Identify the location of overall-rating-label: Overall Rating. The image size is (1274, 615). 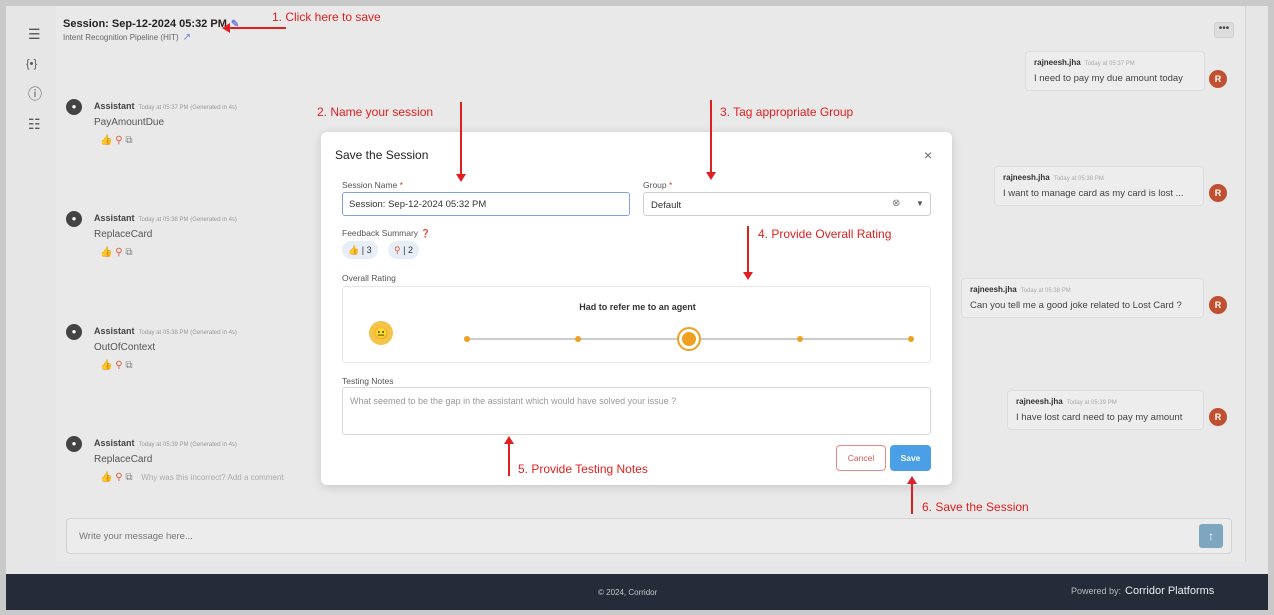
(369, 278).